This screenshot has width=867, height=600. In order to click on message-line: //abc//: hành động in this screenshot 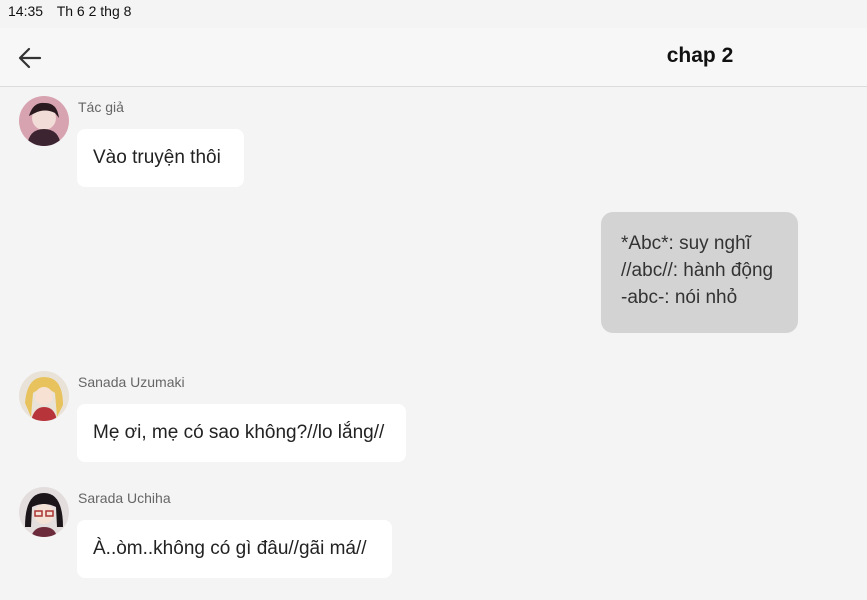, I will do `click(697, 270)`.